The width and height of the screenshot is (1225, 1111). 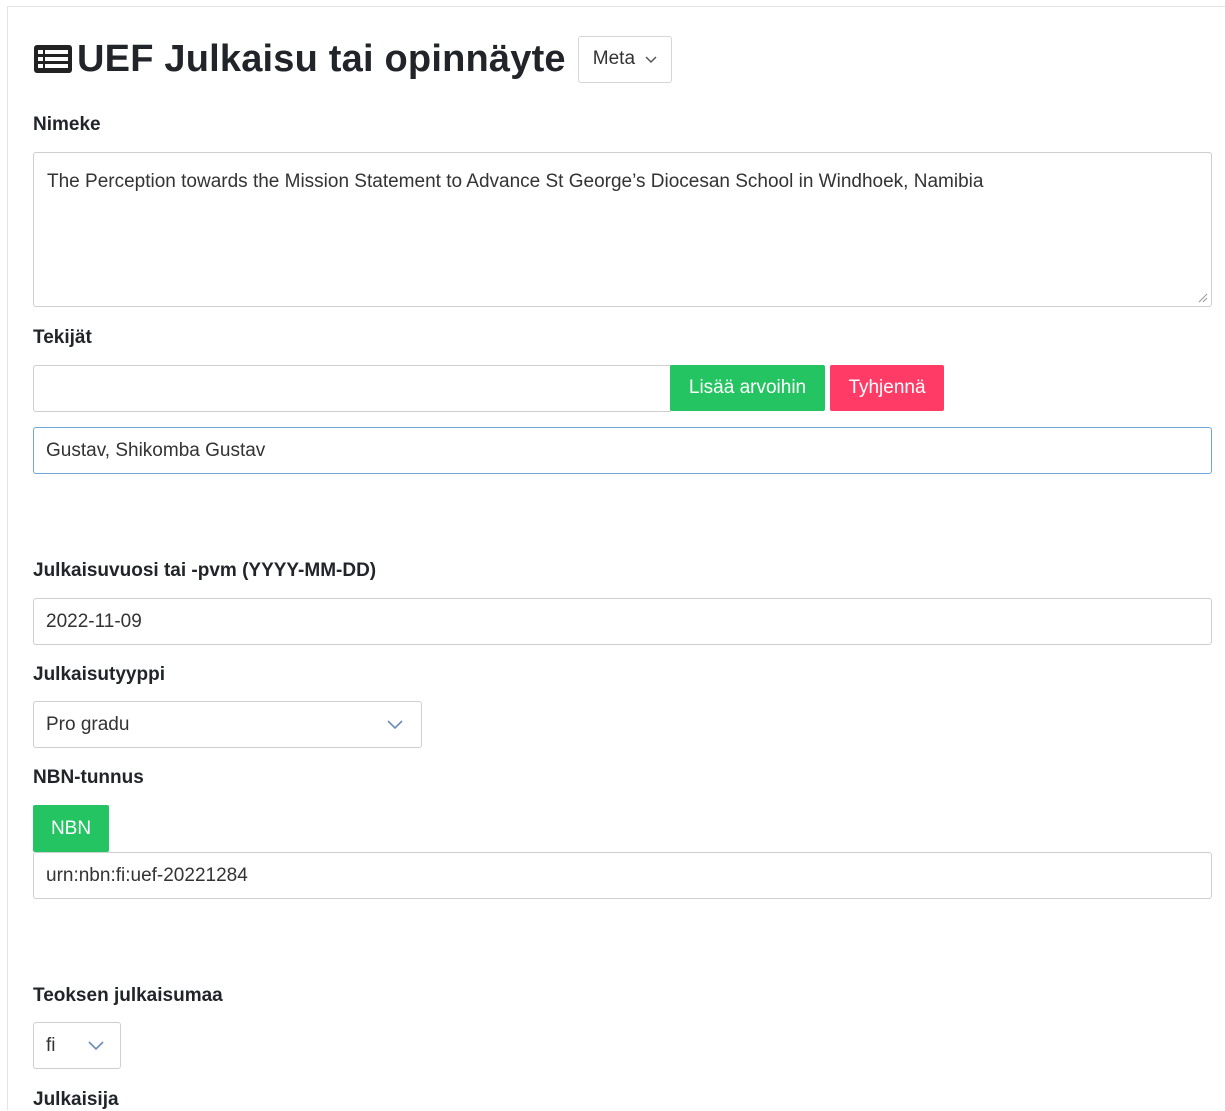 I want to click on julkaisutyyppi-label: Julkaisutyyppi, so click(x=99, y=674).